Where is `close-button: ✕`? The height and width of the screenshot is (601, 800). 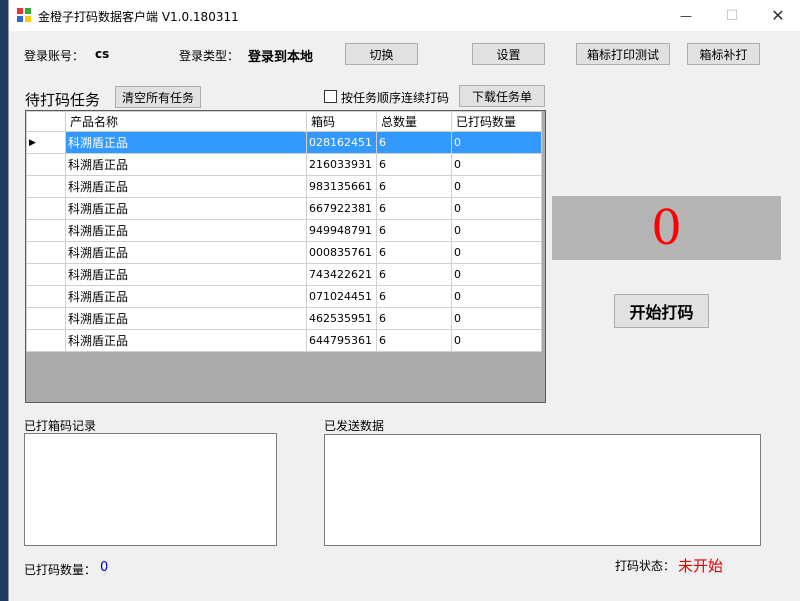 close-button: ✕ is located at coordinates (777, 15).